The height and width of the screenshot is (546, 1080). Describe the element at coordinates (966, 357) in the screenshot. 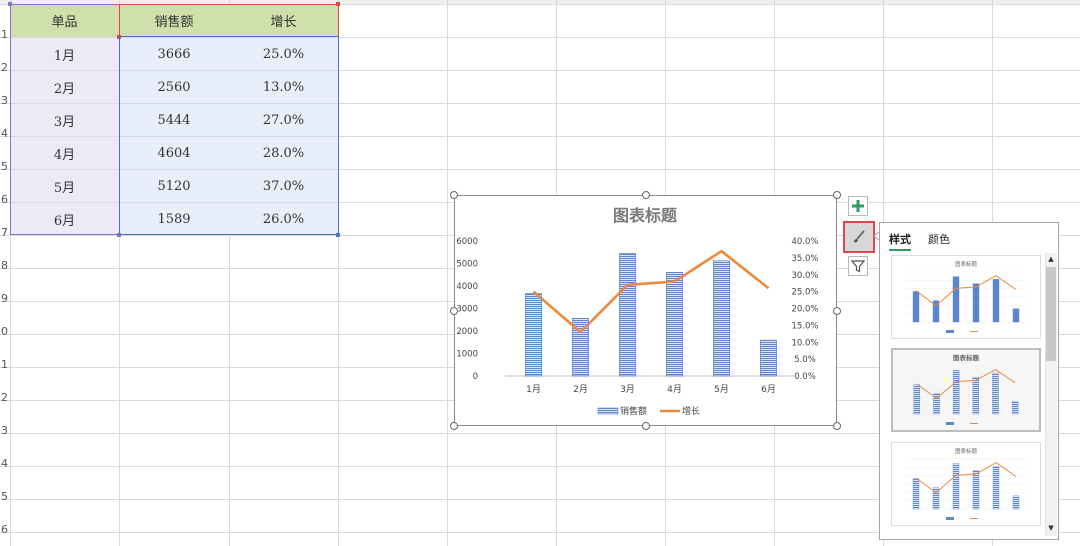

I see `thumb-title: 图表标题` at that location.